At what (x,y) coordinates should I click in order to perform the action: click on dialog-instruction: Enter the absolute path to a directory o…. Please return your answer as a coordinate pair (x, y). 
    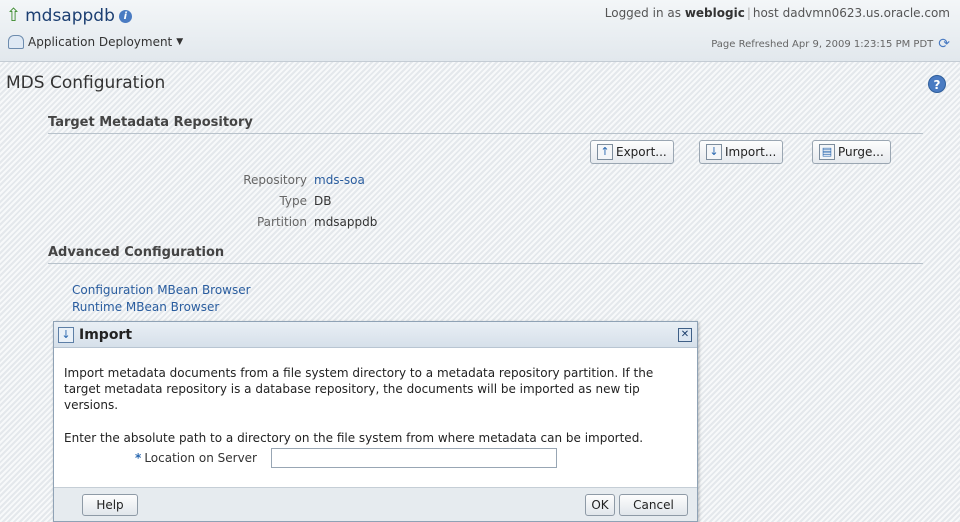
    Looking at the image, I should click on (354, 438).